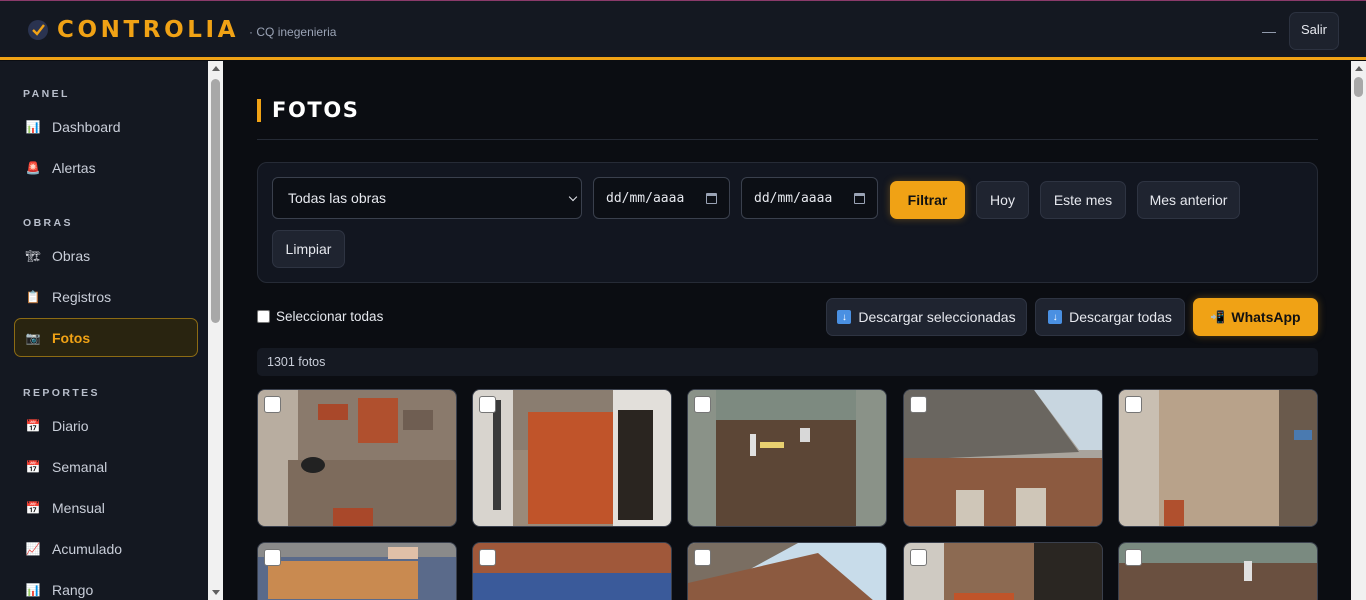 This screenshot has height=600, width=1366. What do you see at coordinates (71, 255) in the screenshot?
I see `sidebar-item-label: Obras` at bounding box center [71, 255].